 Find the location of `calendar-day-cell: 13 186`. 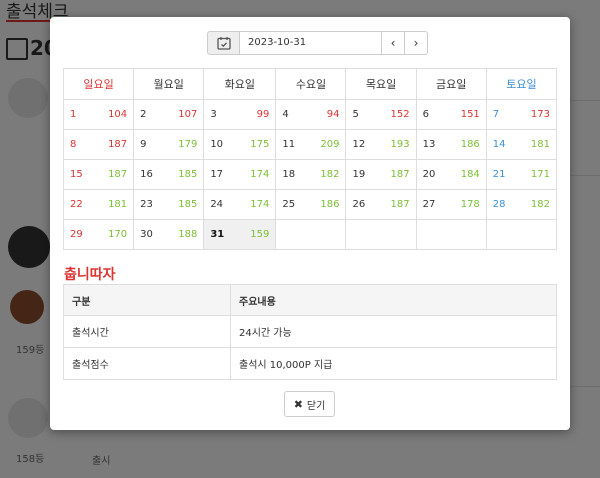

calendar-day-cell: 13 186 is located at coordinates (451, 144).